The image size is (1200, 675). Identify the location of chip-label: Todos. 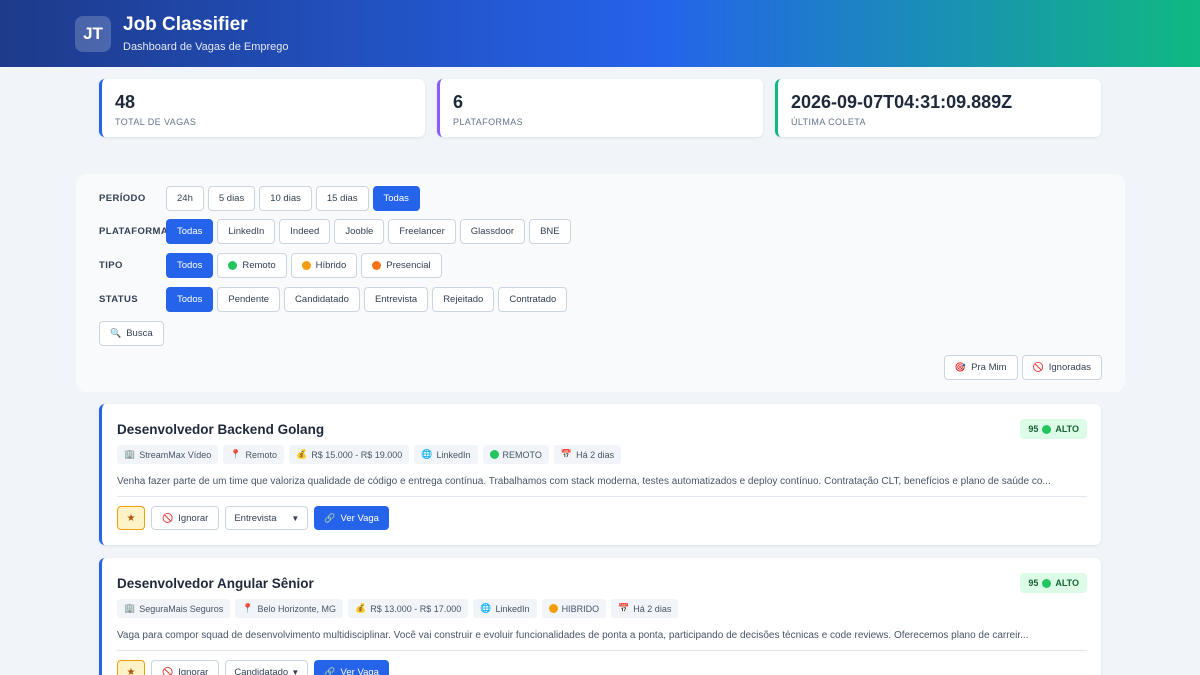
(190, 265).